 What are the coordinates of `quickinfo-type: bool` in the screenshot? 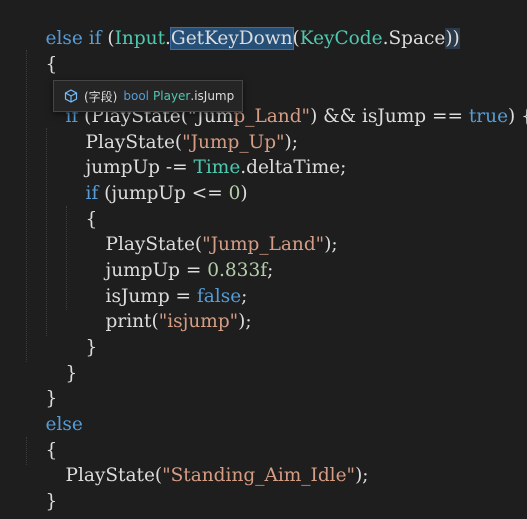 It's located at (136, 96).